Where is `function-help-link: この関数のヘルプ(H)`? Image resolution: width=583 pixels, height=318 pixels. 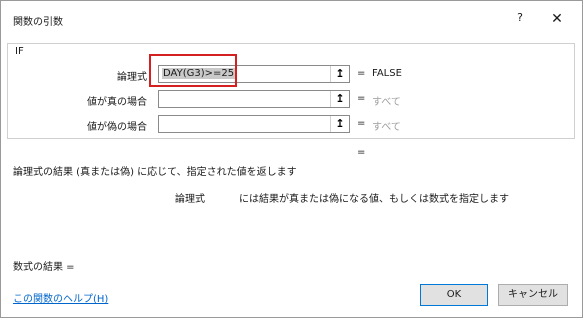
function-help-link: この関数のヘルプ(H) is located at coordinates (60, 297).